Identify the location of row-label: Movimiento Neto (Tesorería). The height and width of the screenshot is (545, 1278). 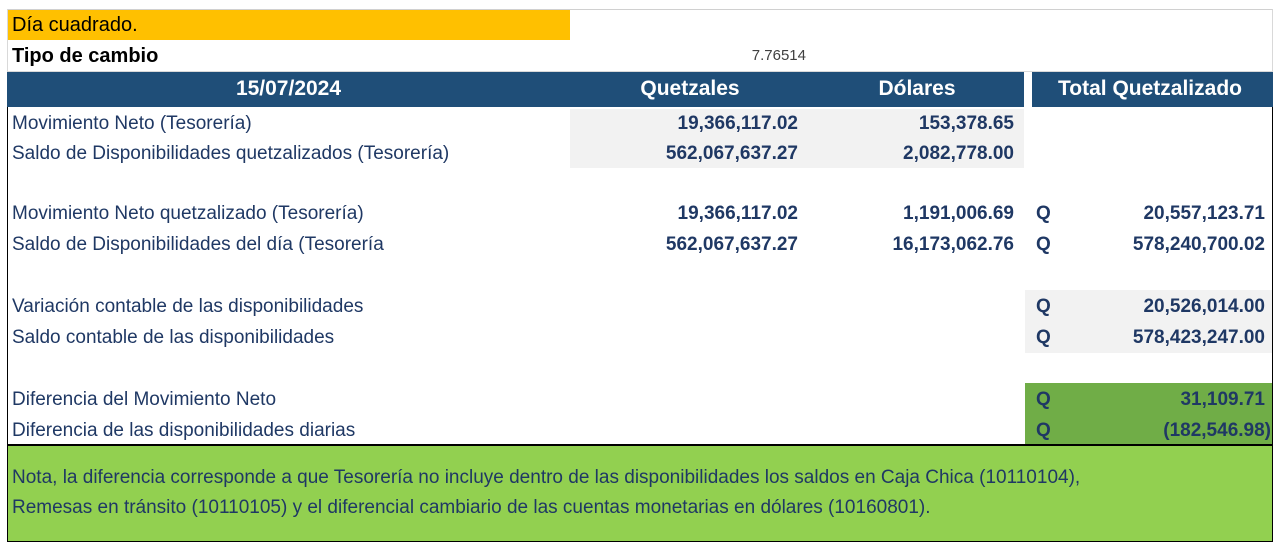
(132, 123).